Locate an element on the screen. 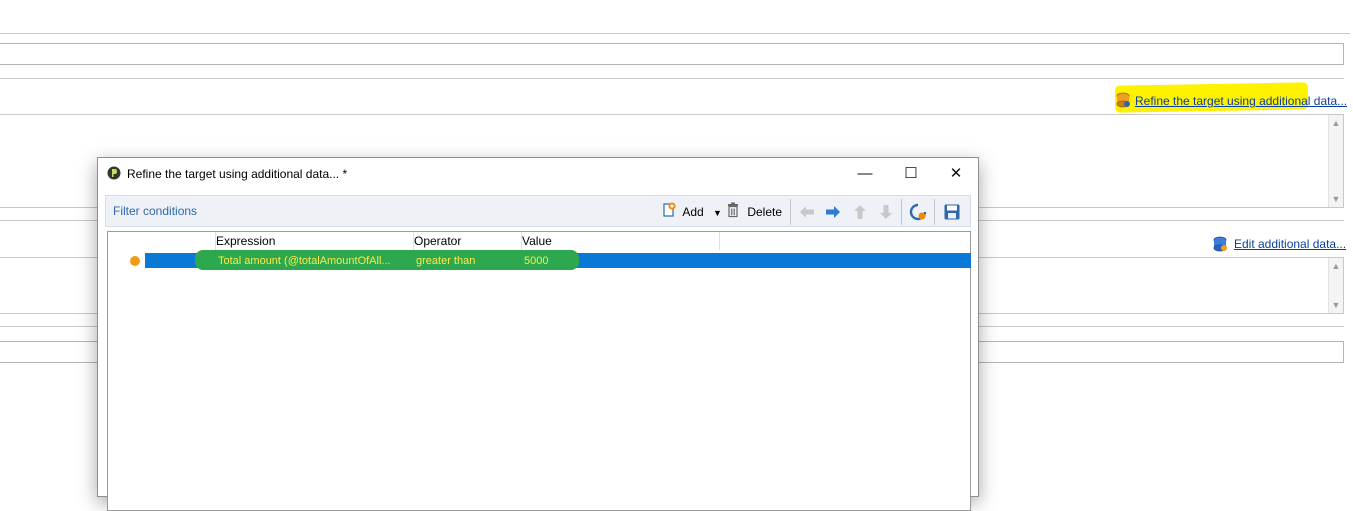 The height and width of the screenshot is (511, 1353). delete-label: Delete is located at coordinates (765, 212).